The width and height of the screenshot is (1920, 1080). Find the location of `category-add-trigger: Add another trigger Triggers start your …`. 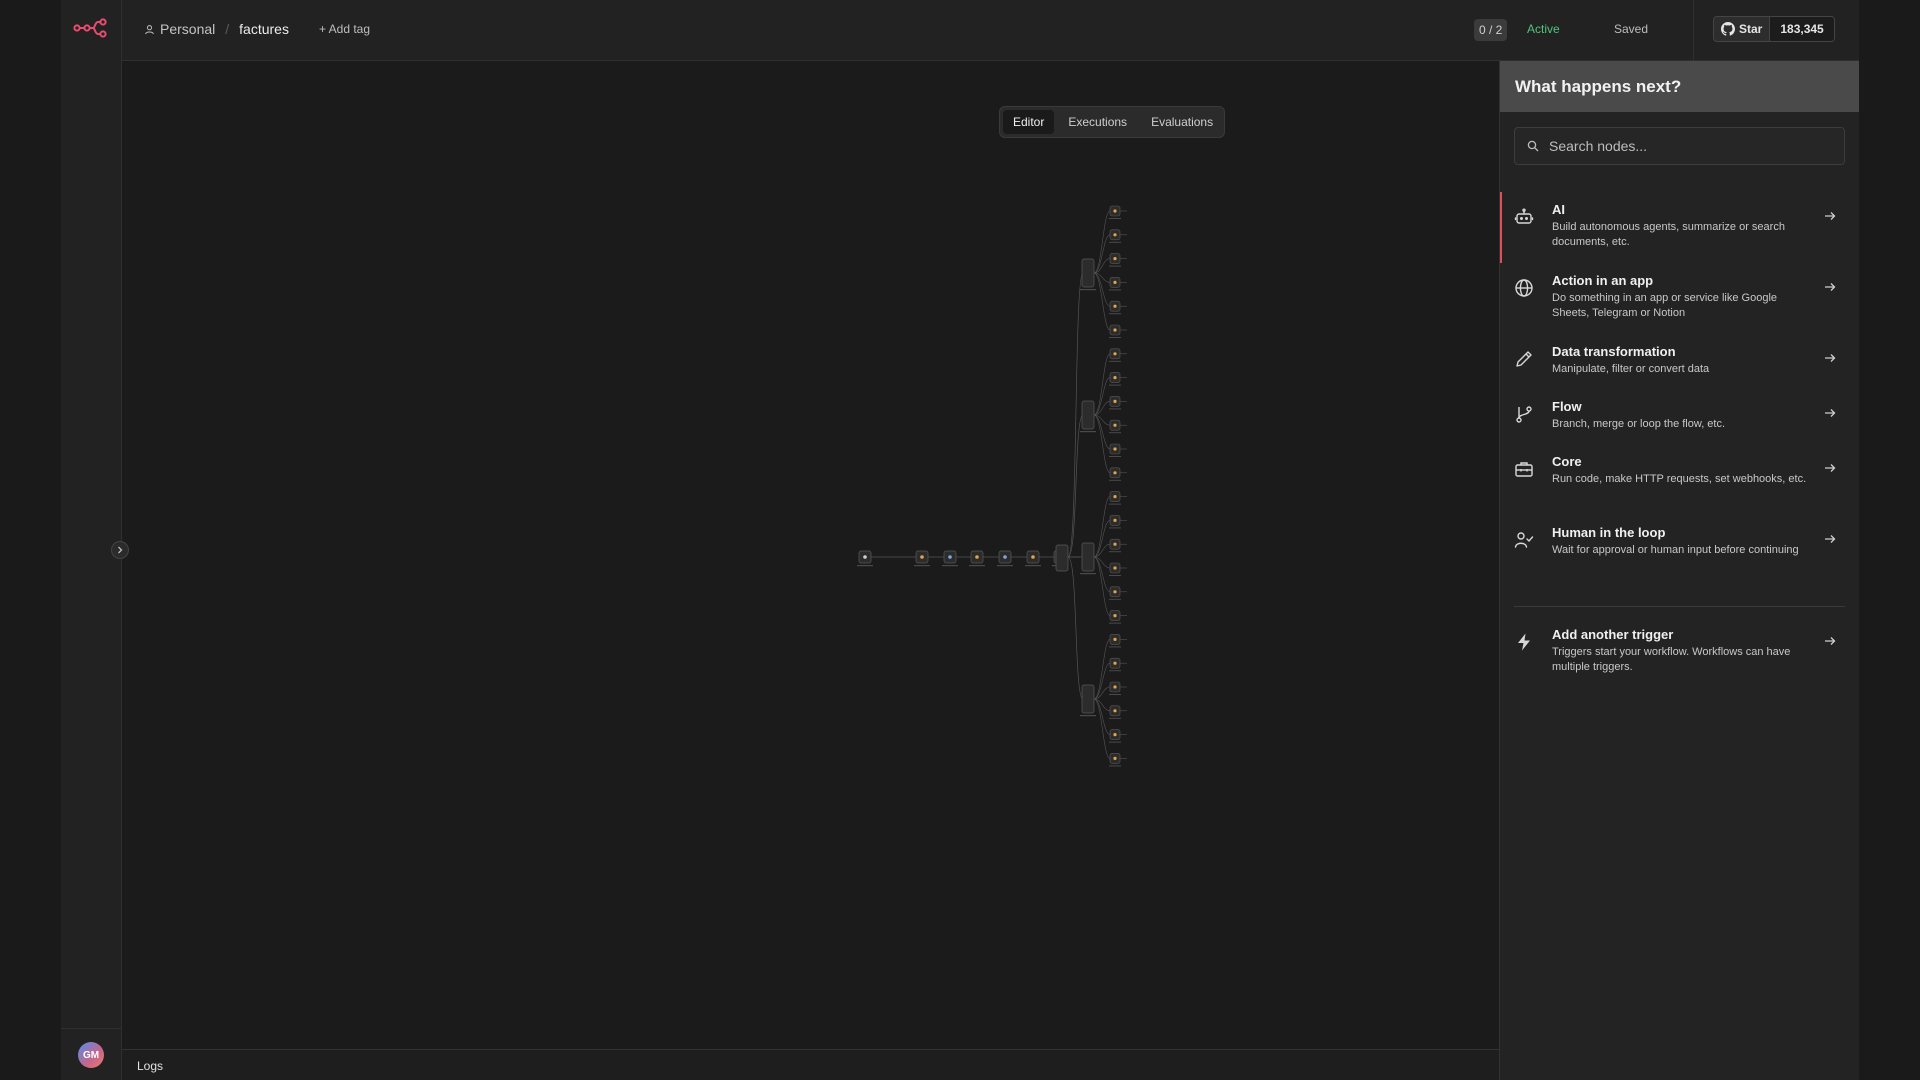

category-add-trigger: Add another trigger Triggers start your … is located at coordinates (1680, 652).